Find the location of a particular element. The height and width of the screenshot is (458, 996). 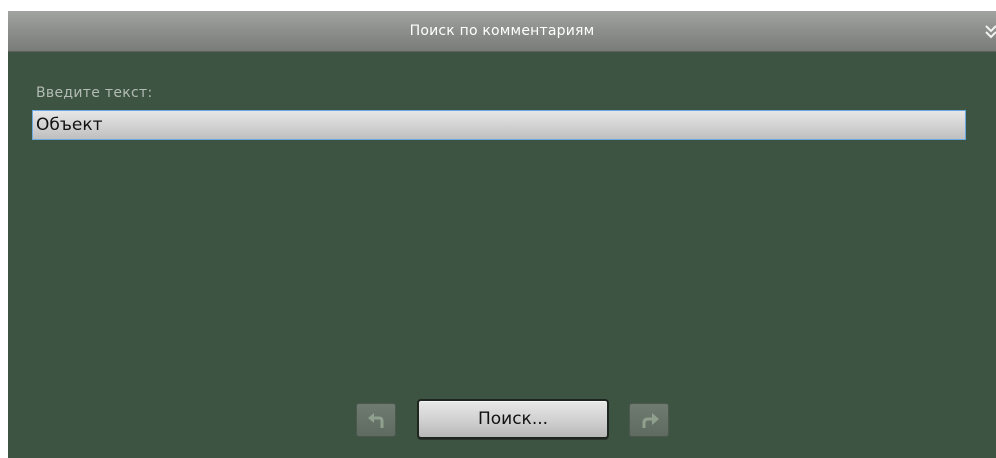

window-title: Поиск по комментариям is located at coordinates (502, 31).